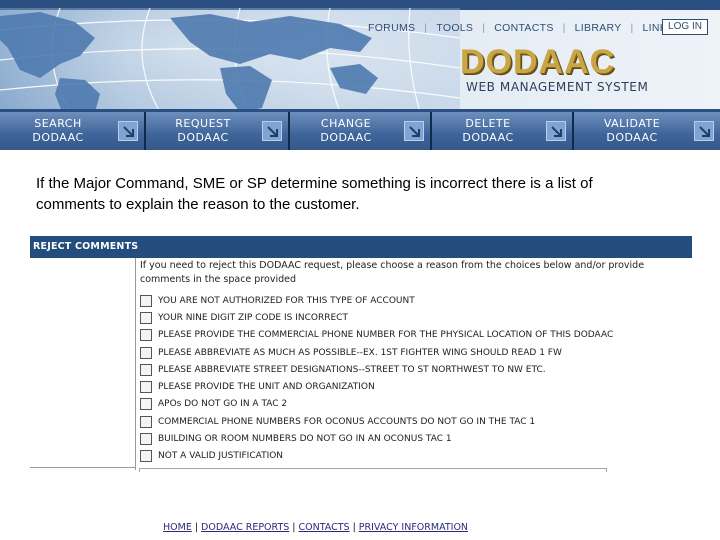 This screenshot has height=540, width=720. What do you see at coordinates (223, 404) in the screenshot?
I see `reason-label: APOs DO NOT GO IN A TAC 2` at bounding box center [223, 404].